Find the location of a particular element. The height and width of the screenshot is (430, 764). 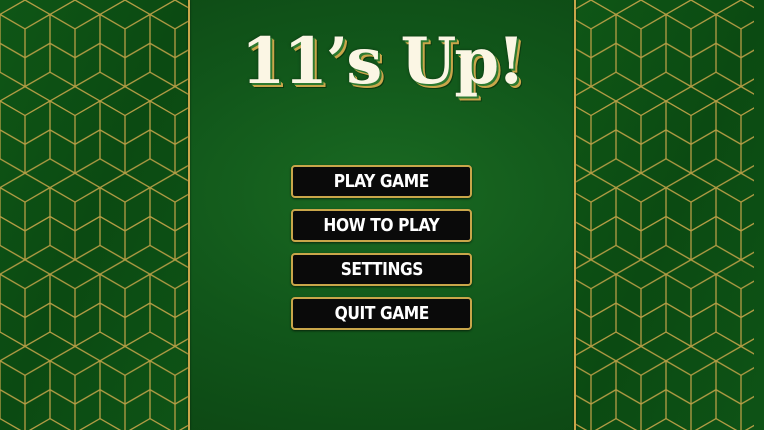

main-menu: PLAY GAME HOW TO PLAY SETTINGS QUIT GAME is located at coordinates (381, 253).